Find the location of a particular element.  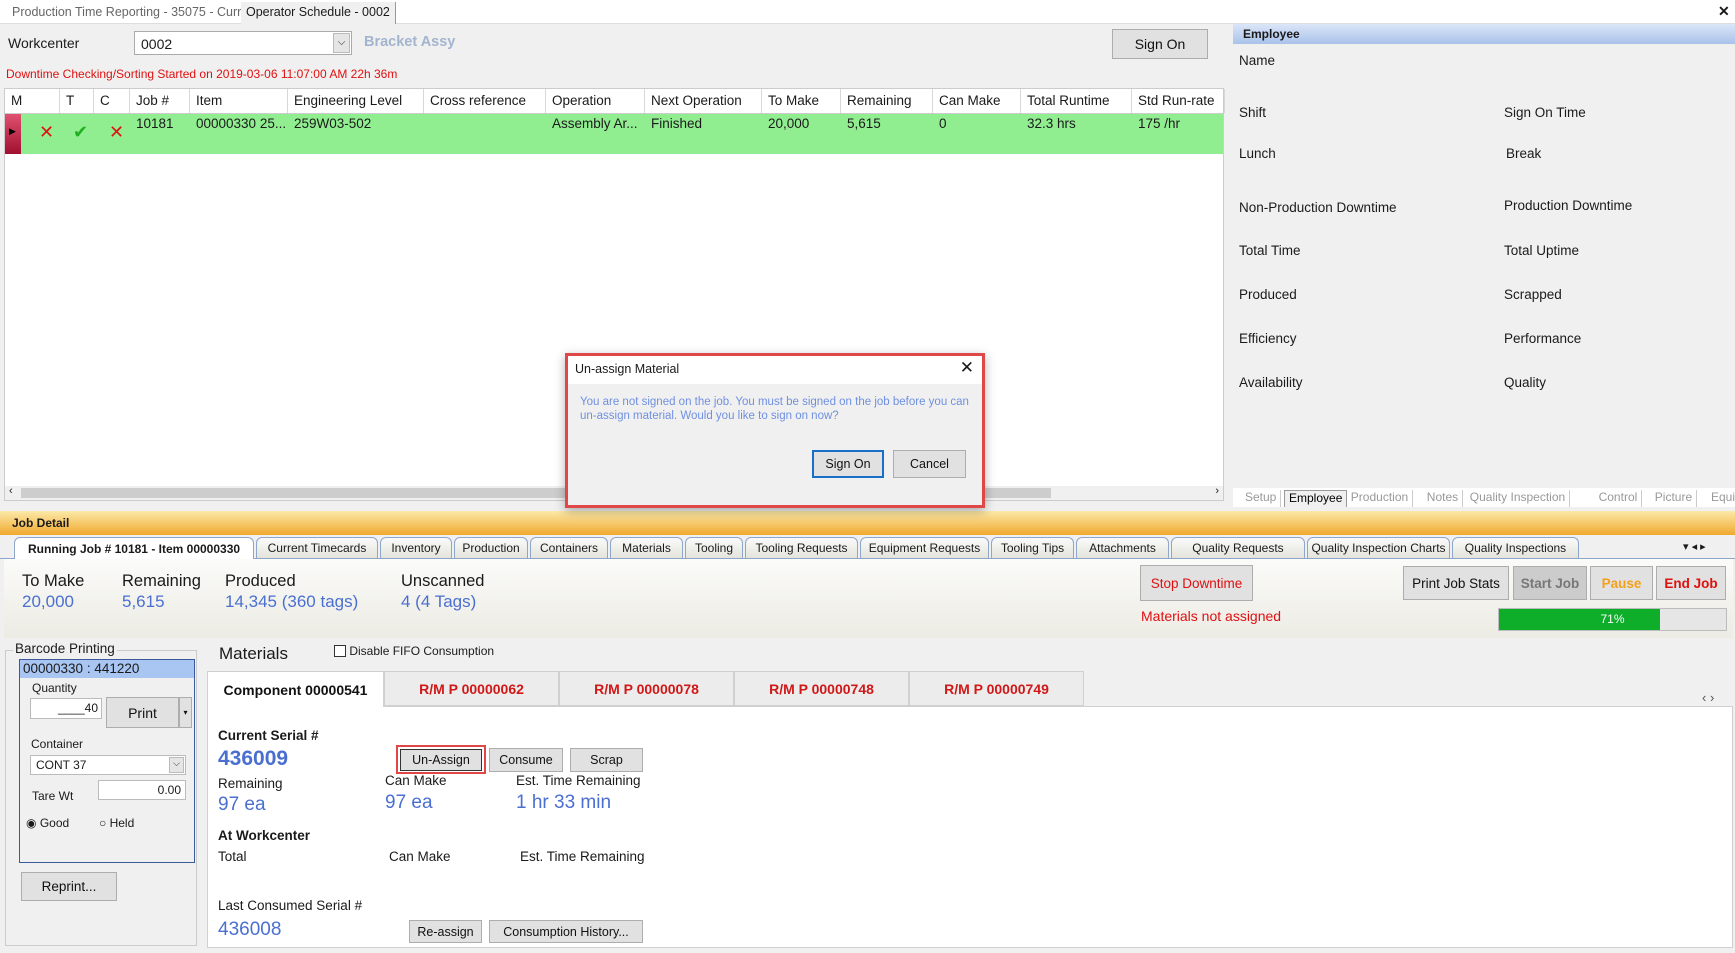

at-workcenter-label: At Workcenter is located at coordinates (264, 835).